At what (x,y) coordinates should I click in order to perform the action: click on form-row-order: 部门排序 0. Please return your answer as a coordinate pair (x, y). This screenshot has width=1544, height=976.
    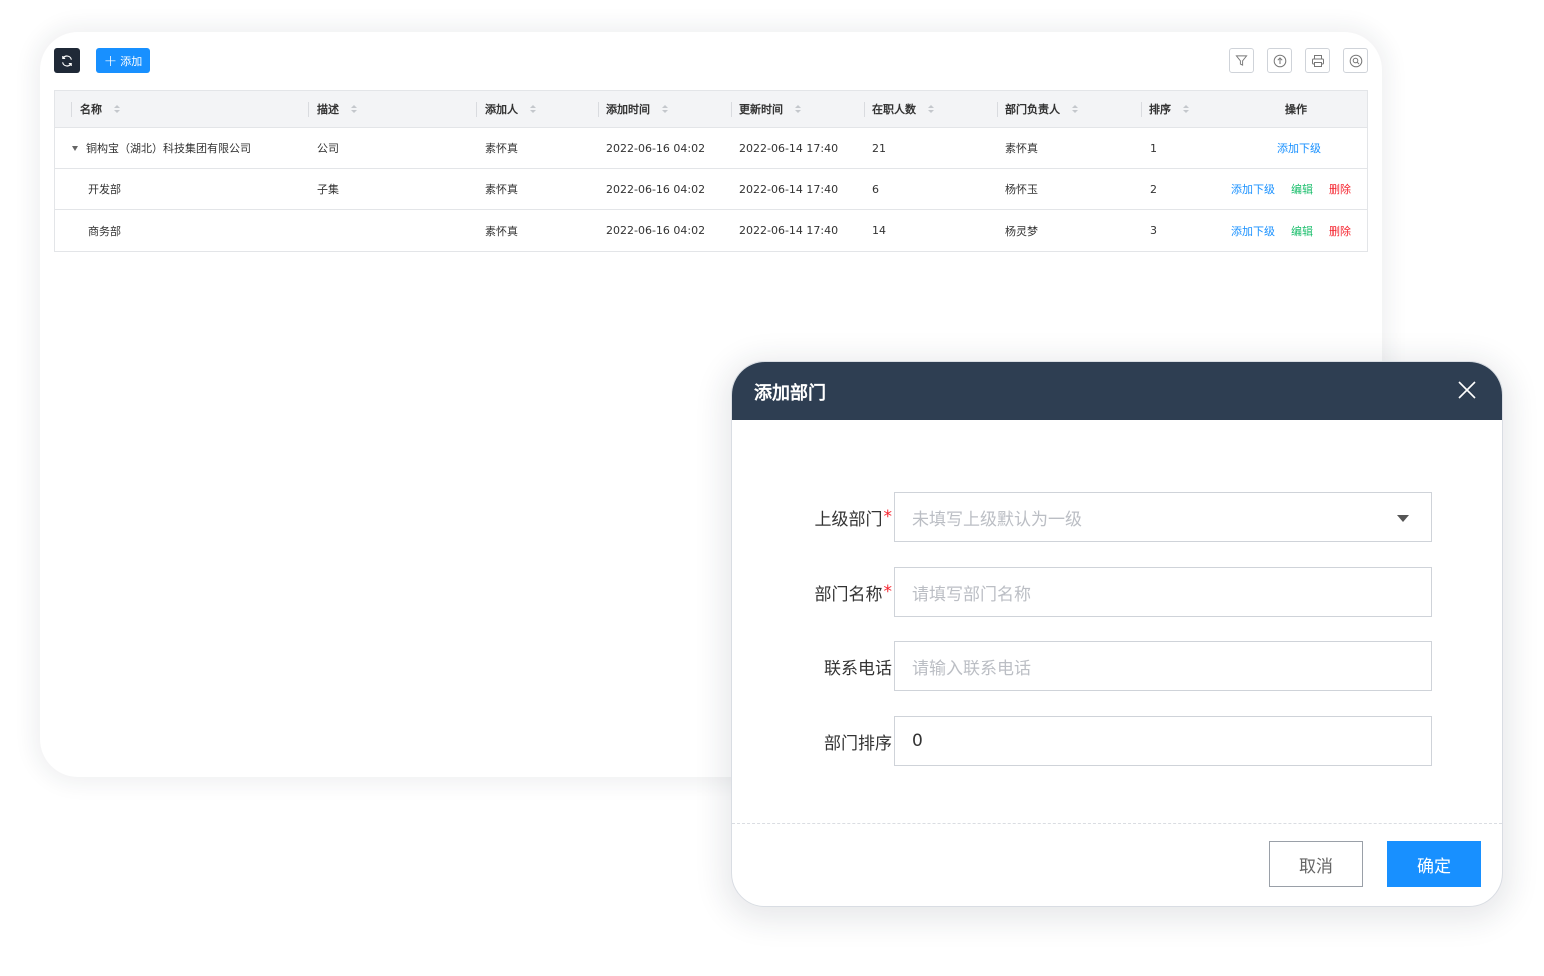
    Looking at the image, I should click on (1117, 741).